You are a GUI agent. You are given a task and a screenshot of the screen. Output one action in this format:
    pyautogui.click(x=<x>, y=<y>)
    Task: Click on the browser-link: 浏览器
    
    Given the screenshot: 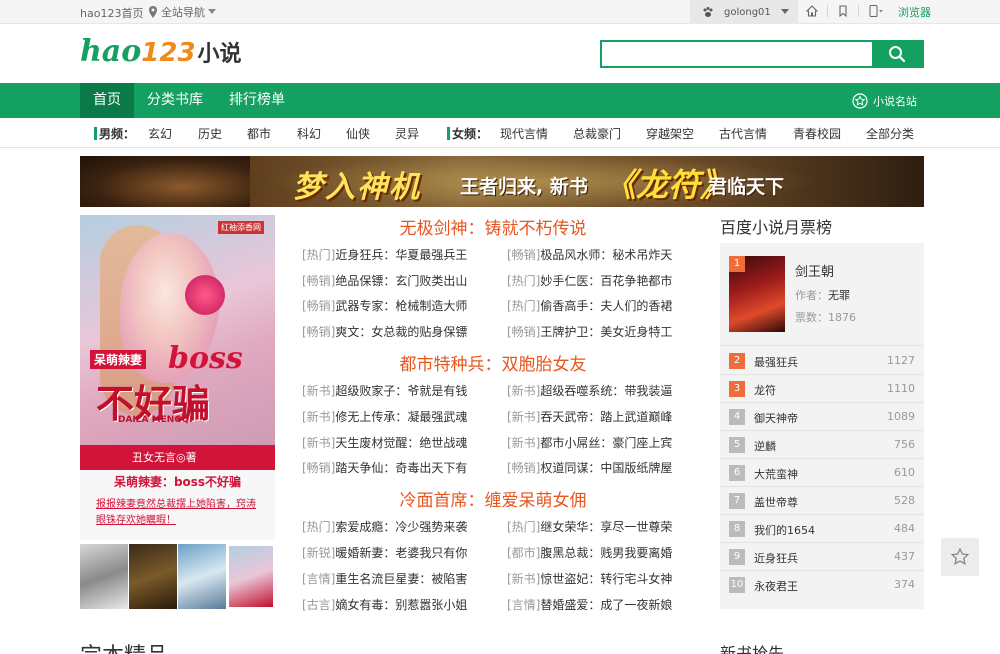 What is the action you would take?
    pyautogui.click(x=914, y=12)
    